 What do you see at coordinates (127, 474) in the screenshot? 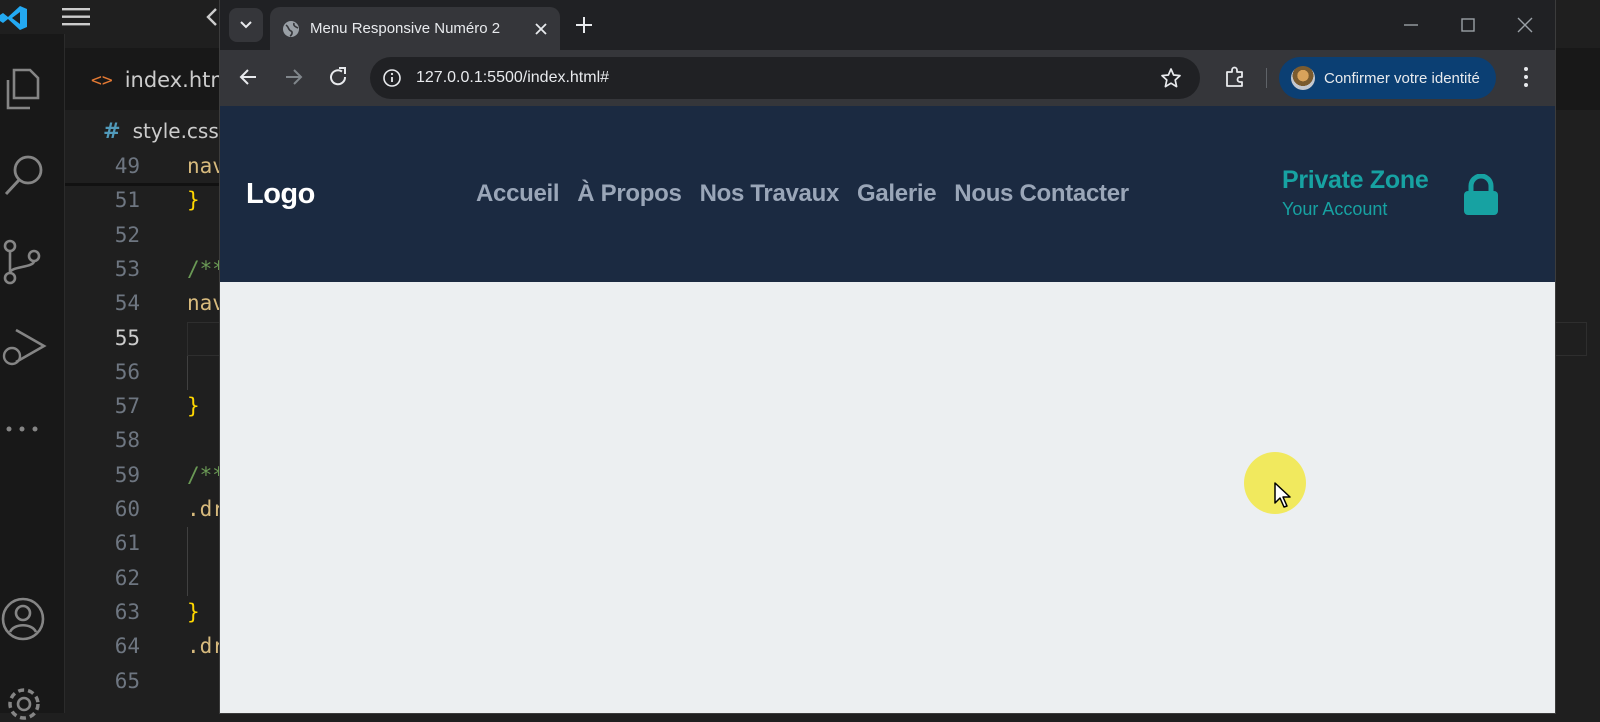
I see `line-number: 59` at bounding box center [127, 474].